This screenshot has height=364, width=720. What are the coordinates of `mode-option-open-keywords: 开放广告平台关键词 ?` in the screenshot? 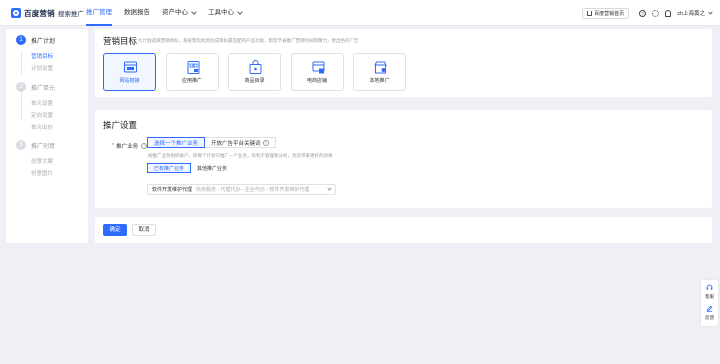 It's located at (240, 142).